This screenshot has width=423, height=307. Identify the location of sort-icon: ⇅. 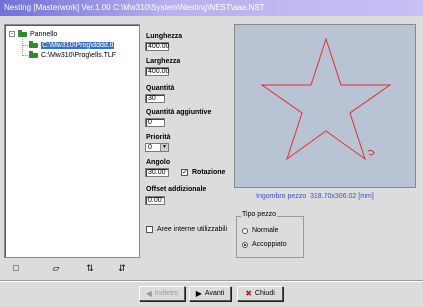
(90, 268).